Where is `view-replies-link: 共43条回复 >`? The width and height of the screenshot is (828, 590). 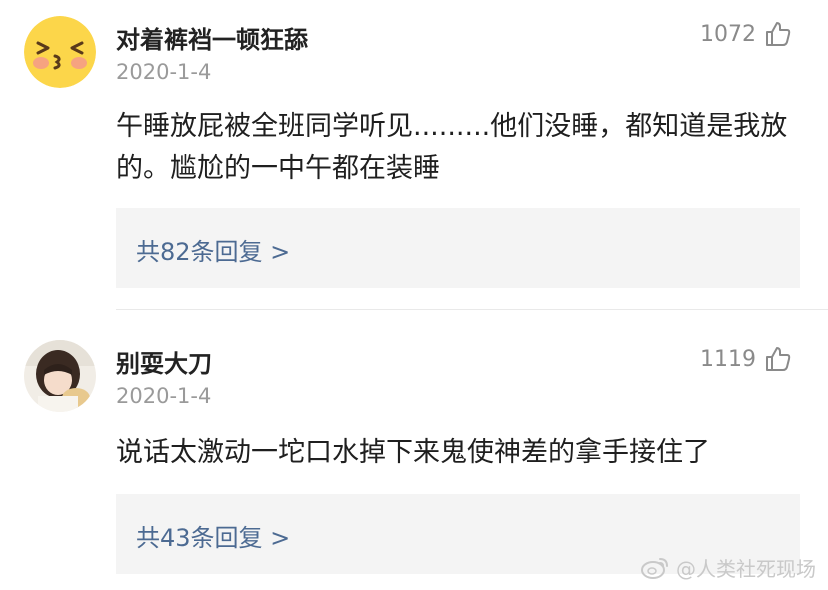
view-replies-link: 共43条回复 > is located at coordinates (213, 535).